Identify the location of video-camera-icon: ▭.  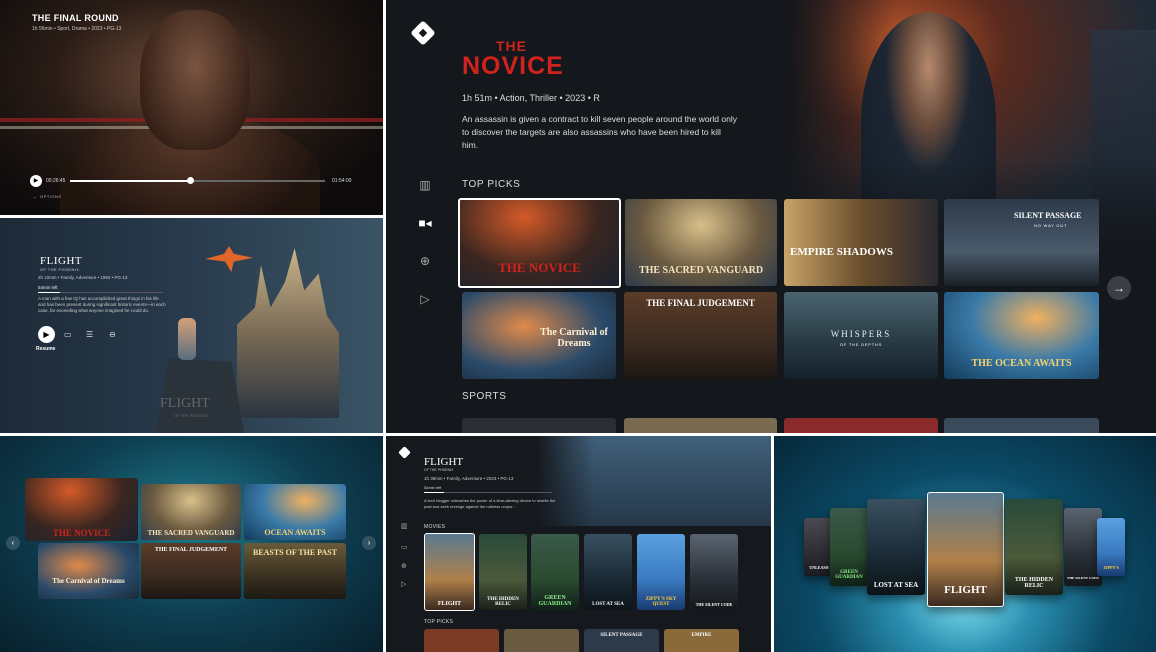
(404, 547).